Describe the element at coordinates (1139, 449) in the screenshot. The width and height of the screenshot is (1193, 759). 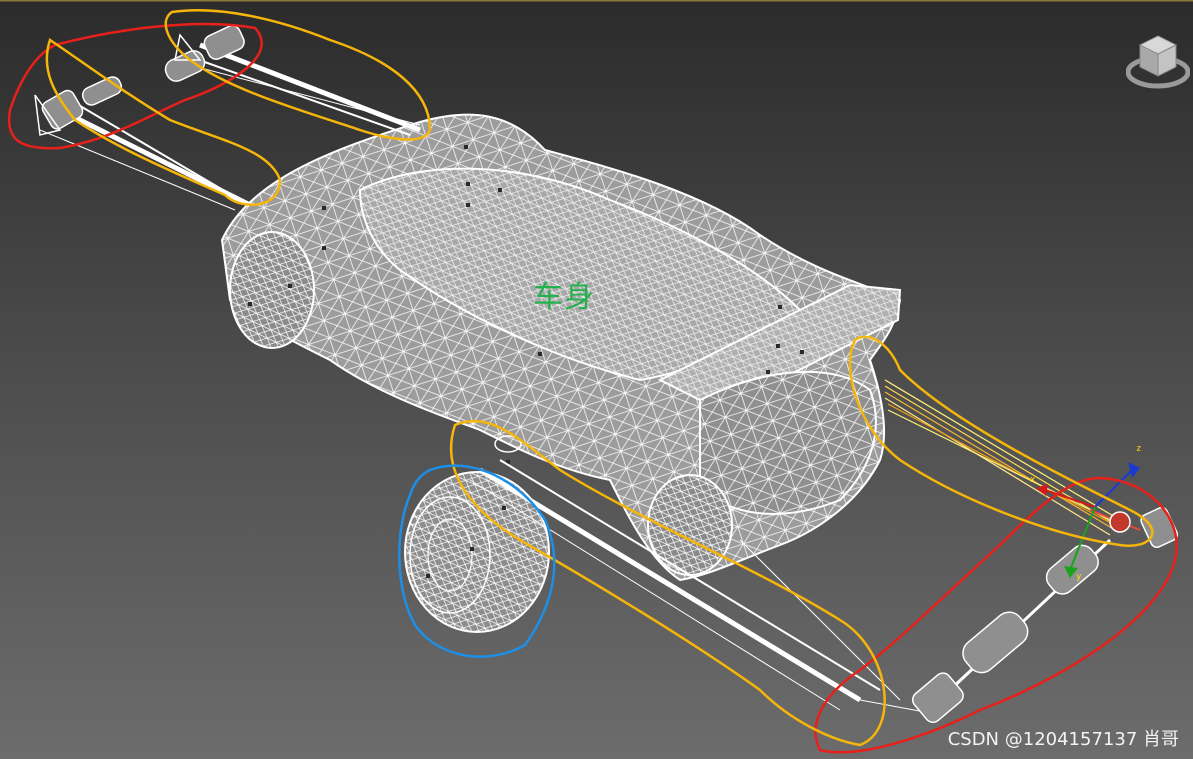
I see `axis-z-label: z` at that location.